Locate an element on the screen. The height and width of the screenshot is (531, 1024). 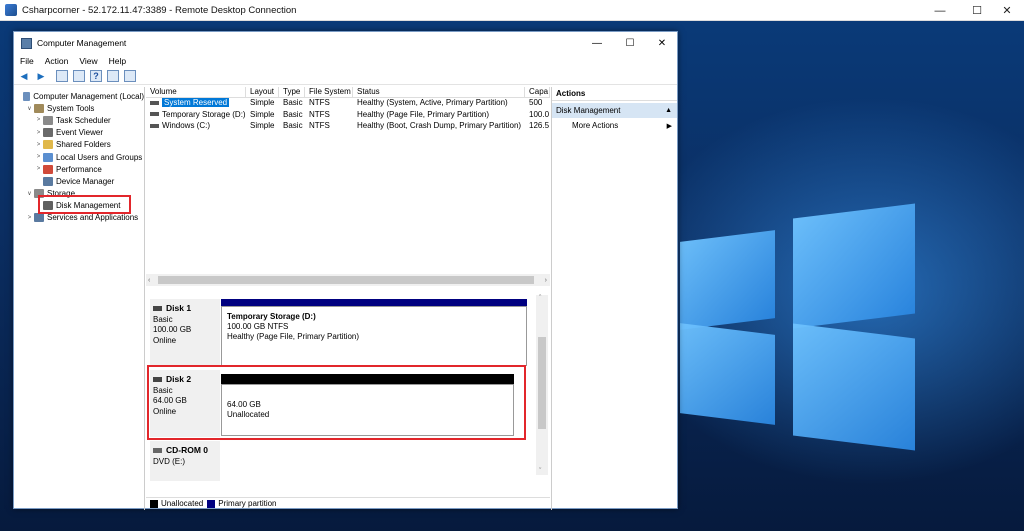
properties-icon is located at coordinates (113, 76).